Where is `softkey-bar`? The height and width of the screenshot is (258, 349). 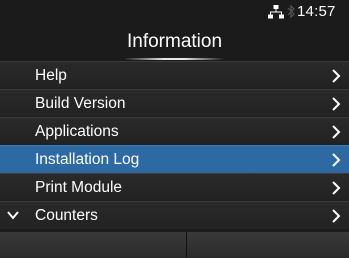
softkey-bar is located at coordinates (174, 245).